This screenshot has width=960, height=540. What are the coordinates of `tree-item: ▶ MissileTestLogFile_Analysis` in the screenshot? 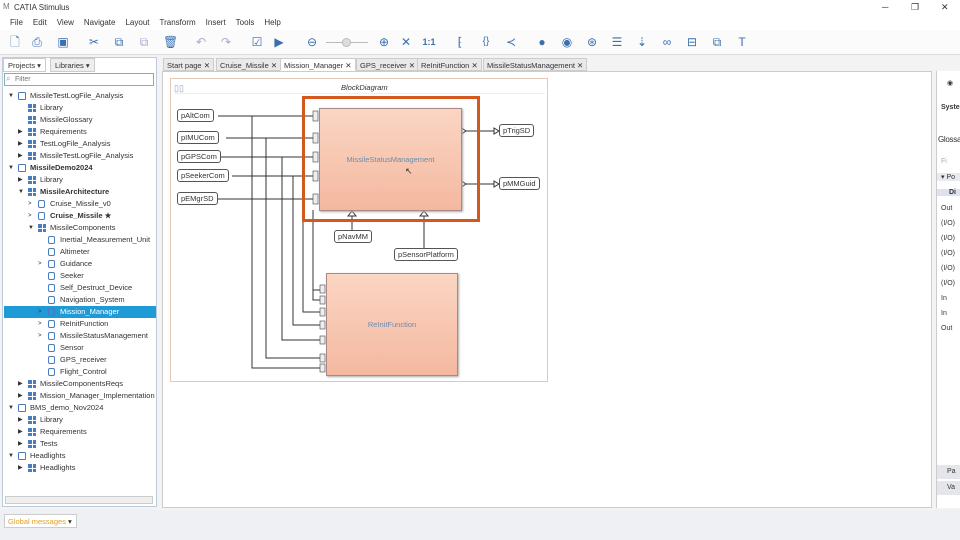 It's located at (80, 156).